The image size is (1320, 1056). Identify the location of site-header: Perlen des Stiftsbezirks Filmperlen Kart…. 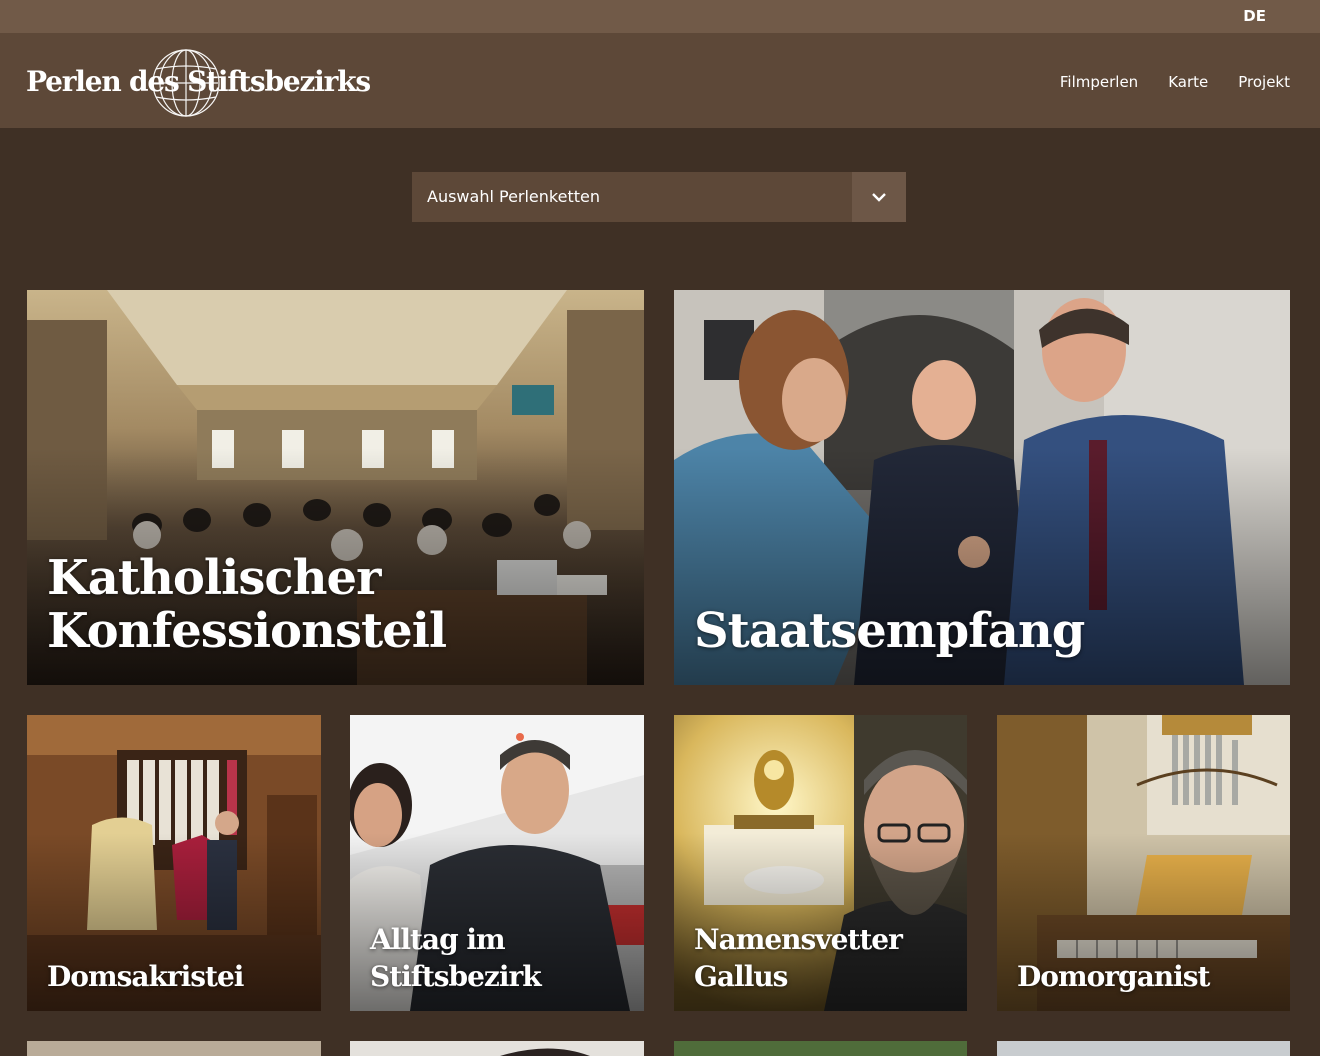
(660, 80).